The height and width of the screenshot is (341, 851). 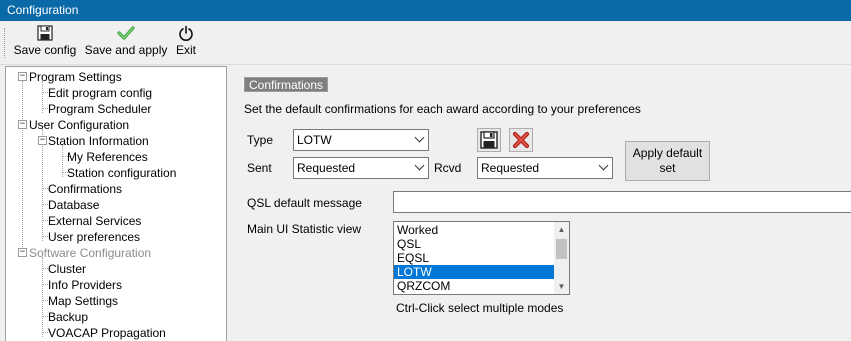 I want to click on scroll-down-arrow-icon: ▼, so click(x=561, y=286).